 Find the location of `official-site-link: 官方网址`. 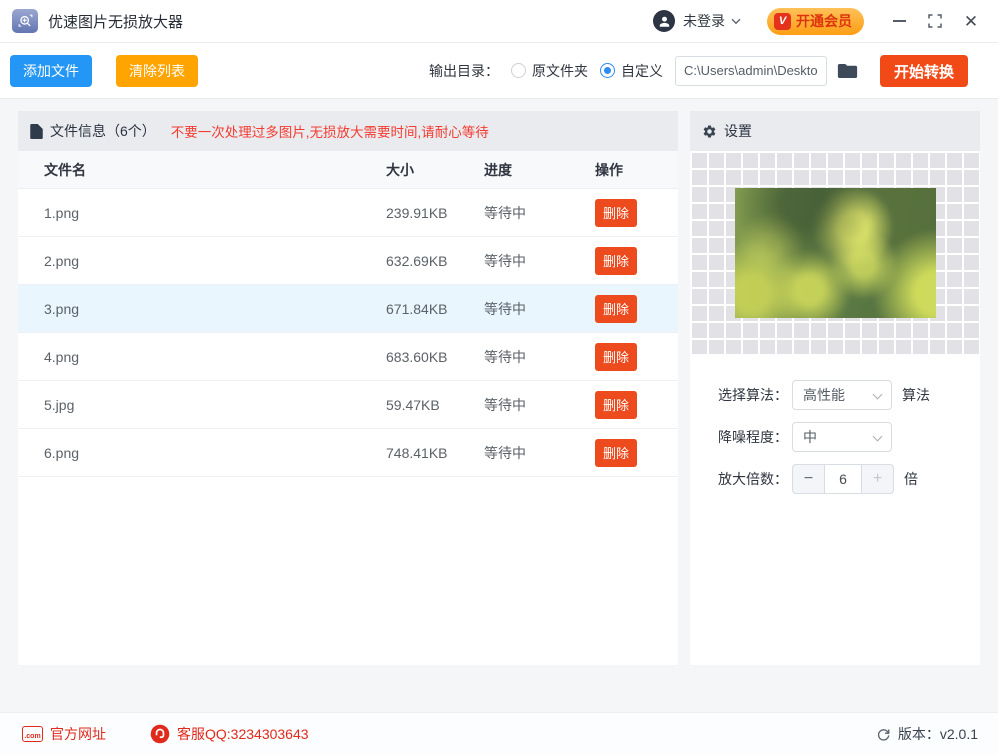

official-site-link: 官方网址 is located at coordinates (78, 734).